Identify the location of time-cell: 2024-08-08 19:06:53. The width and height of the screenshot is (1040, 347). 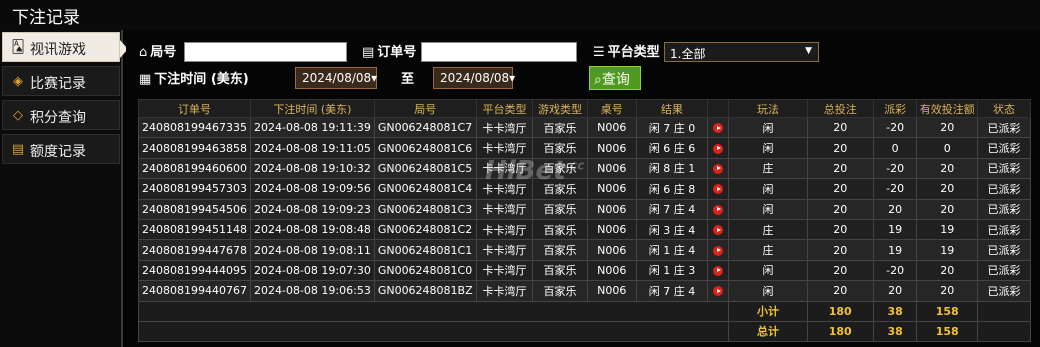
(312, 291).